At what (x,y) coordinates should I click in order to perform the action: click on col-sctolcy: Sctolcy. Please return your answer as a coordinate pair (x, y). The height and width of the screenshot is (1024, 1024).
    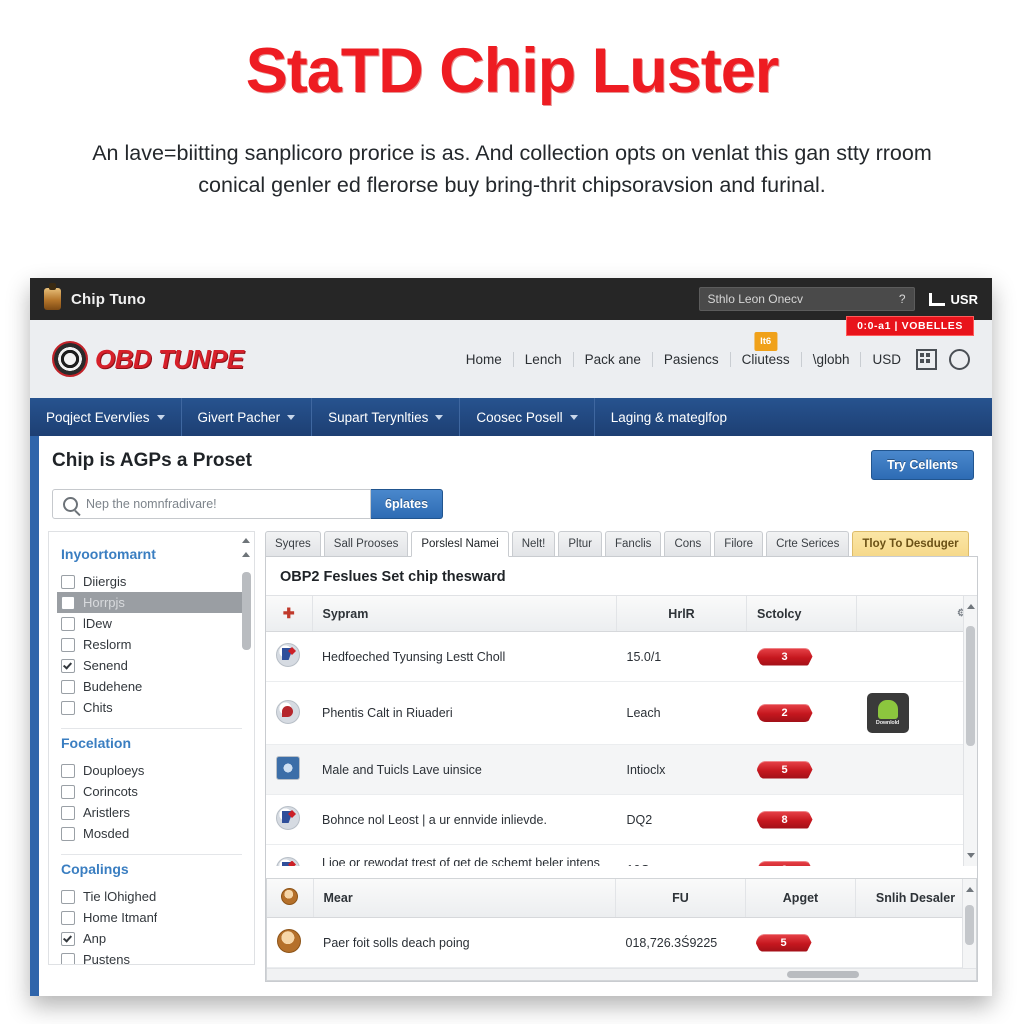
    Looking at the image, I should click on (801, 614).